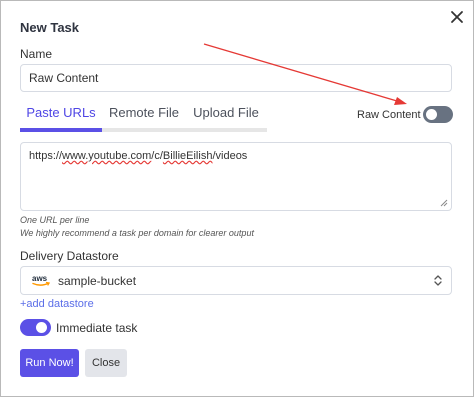 Image resolution: width=474 pixels, height=397 pixels. Describe the element at coordinates (61, 113) in the screenshot. I see `tab-paste-urls: Paste URLs` at that location.